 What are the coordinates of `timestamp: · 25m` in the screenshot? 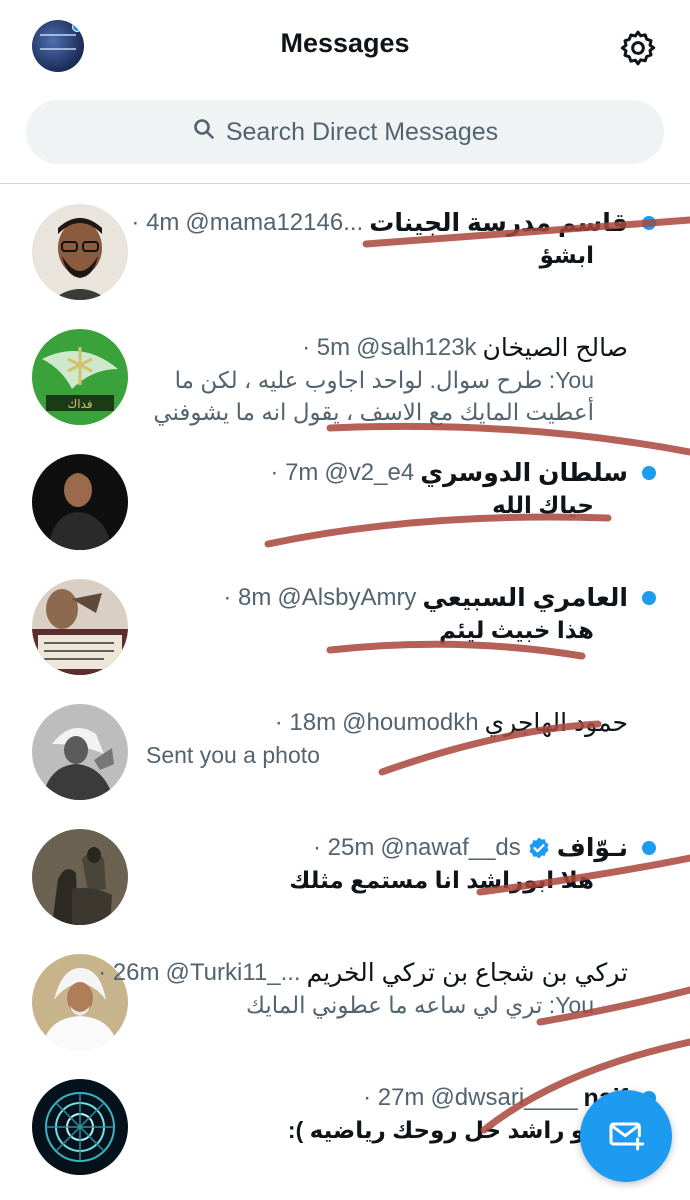 It's located at (343, 847).